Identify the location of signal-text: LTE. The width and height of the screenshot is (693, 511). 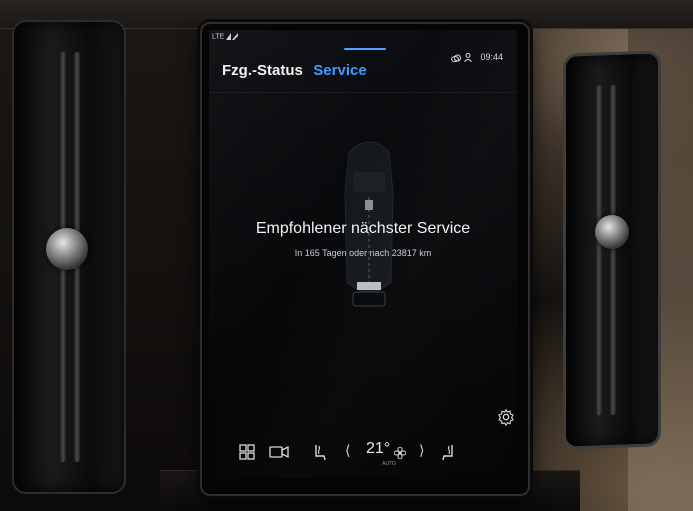
(218, 37).